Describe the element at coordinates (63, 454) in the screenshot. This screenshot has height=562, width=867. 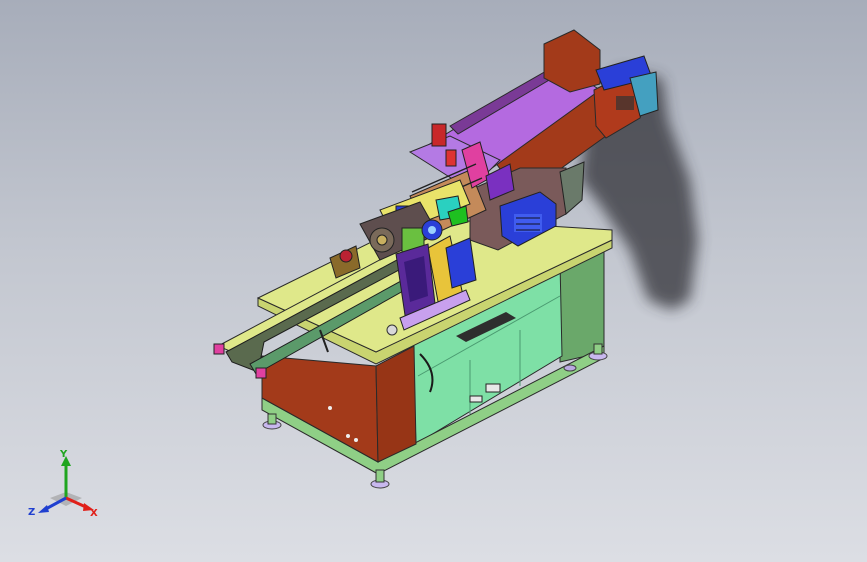
I see `y-axis-label: Y` at that location.